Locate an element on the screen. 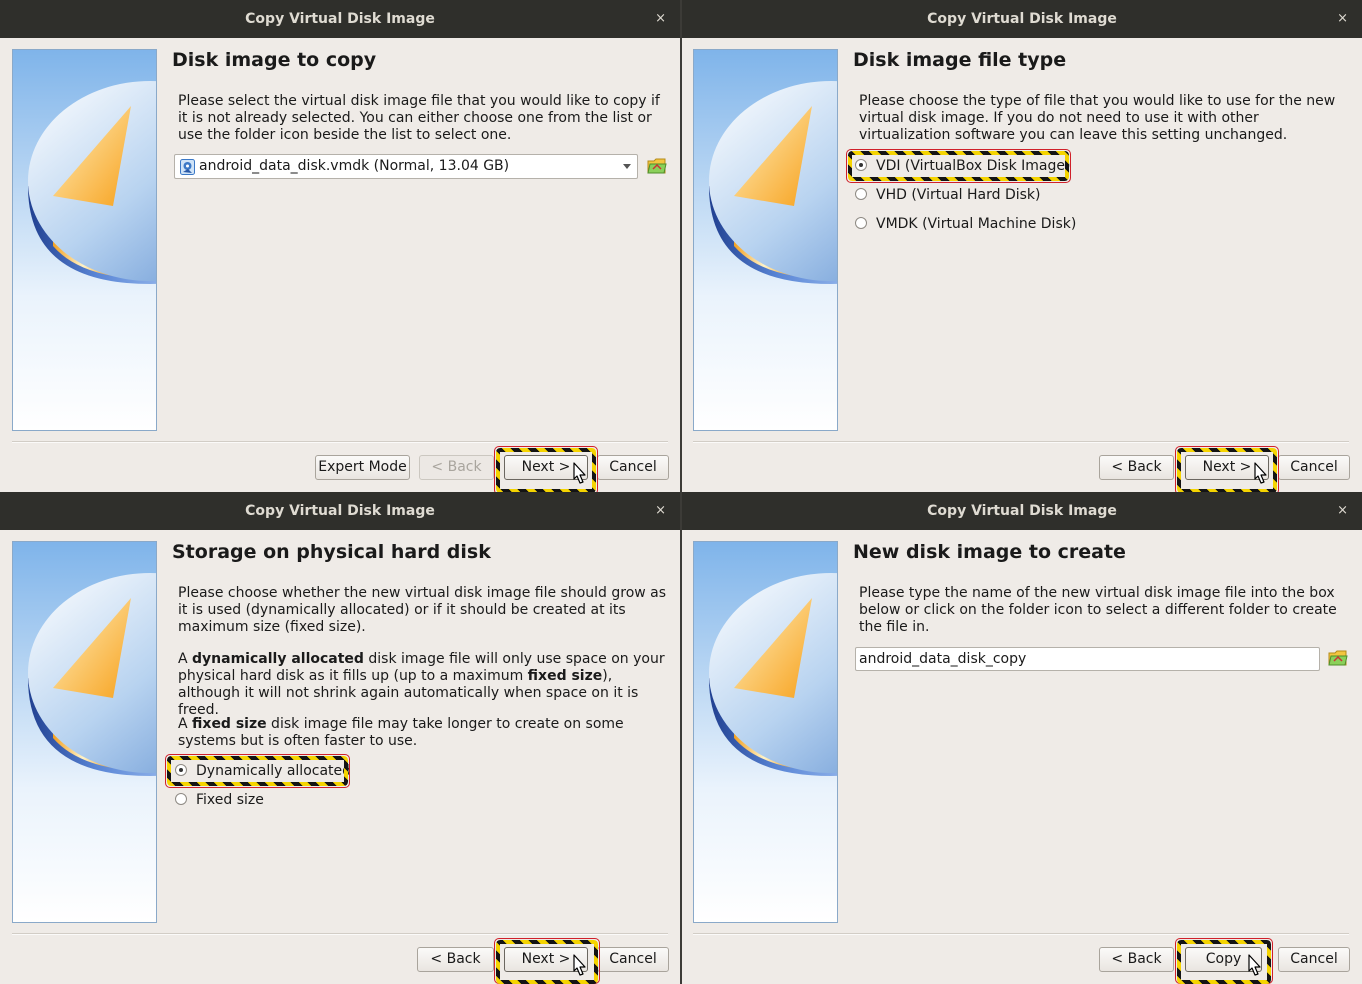 The height and width of the screenshot is (984, 1362). radio-vhd: VHD (Virtual Hard Disk) is located at coordinates (945, 195).